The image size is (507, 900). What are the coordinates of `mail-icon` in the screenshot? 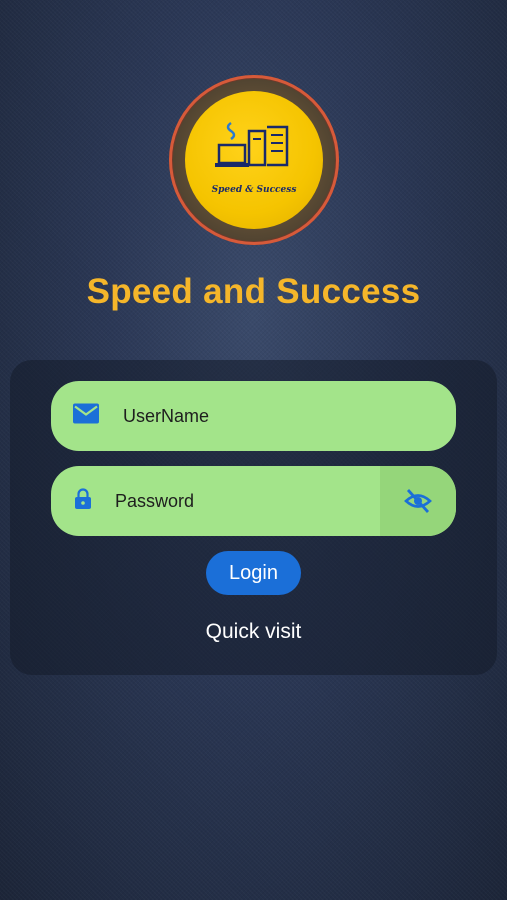 It's located at (86, 416).